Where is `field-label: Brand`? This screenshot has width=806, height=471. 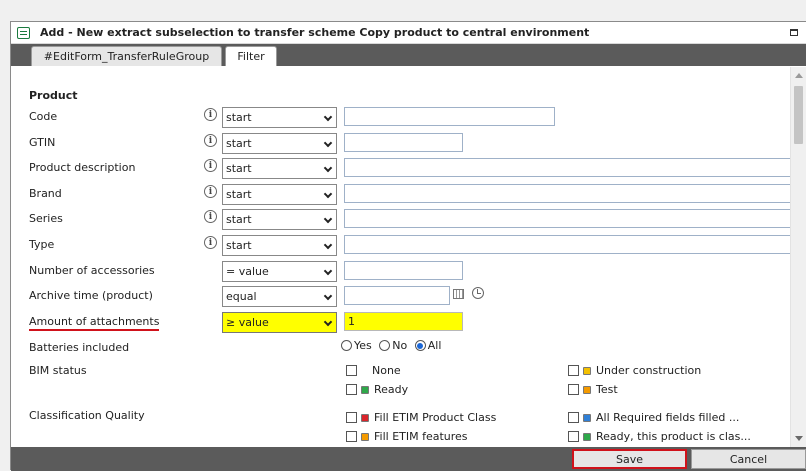 field-label: Brand is located at coordinates (45, 193).